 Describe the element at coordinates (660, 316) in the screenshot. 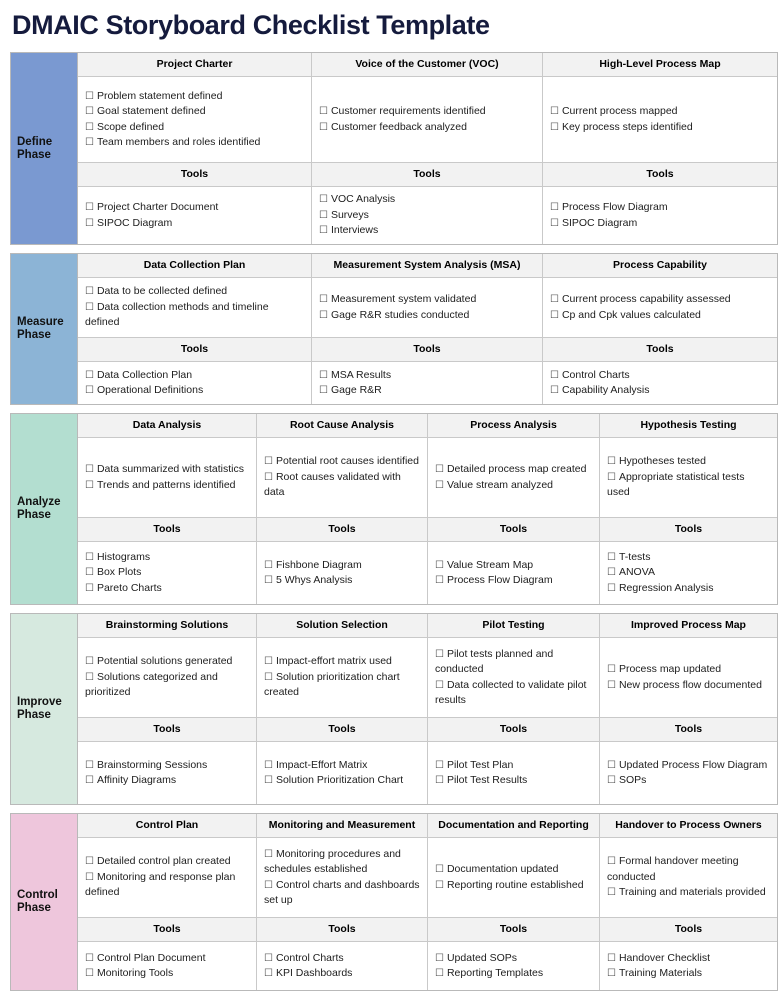

I see `checklist-item: ☐ Cp and Cpk values calculated` at that location.